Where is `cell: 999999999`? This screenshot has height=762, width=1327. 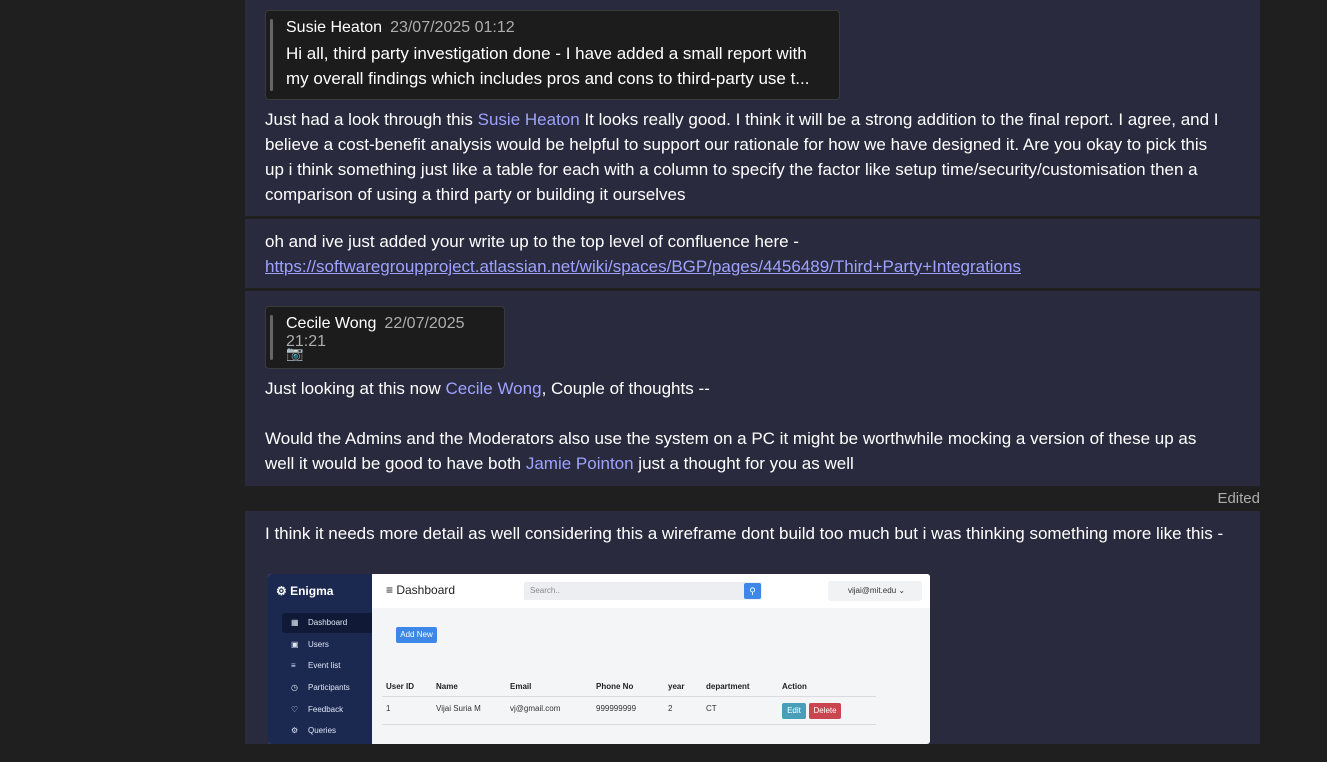
cell: 999999999 is located at coordinates (616, 708).